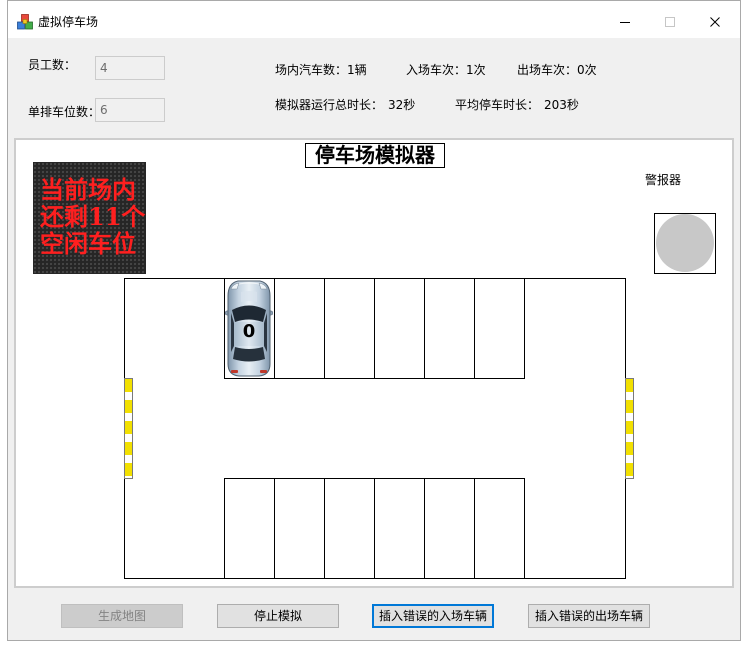  I want to click on exits-value: 0次, so click(587, 70).